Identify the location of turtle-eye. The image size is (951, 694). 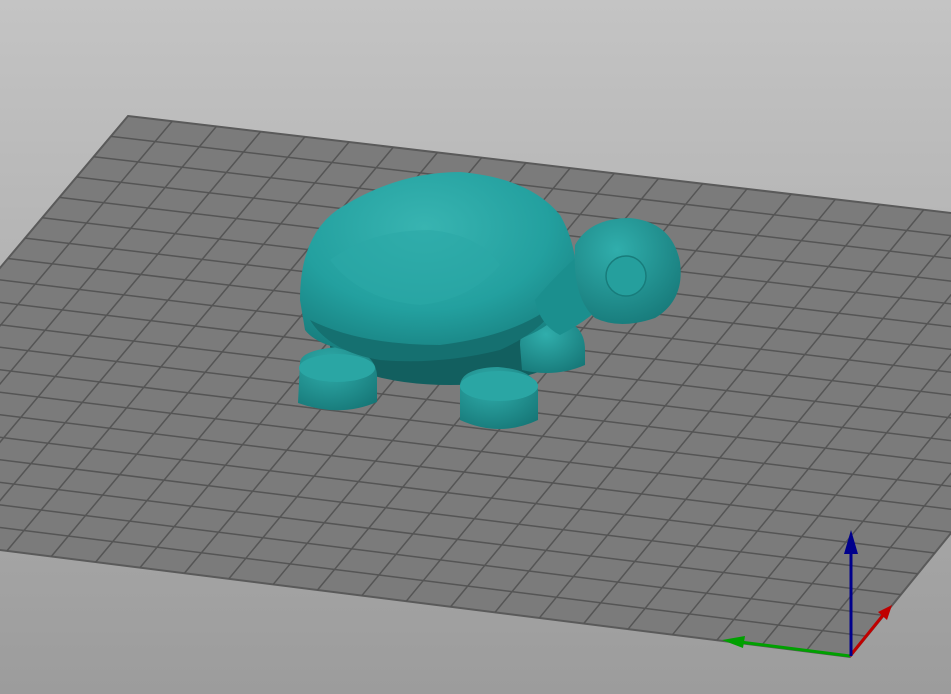
(626, 276).